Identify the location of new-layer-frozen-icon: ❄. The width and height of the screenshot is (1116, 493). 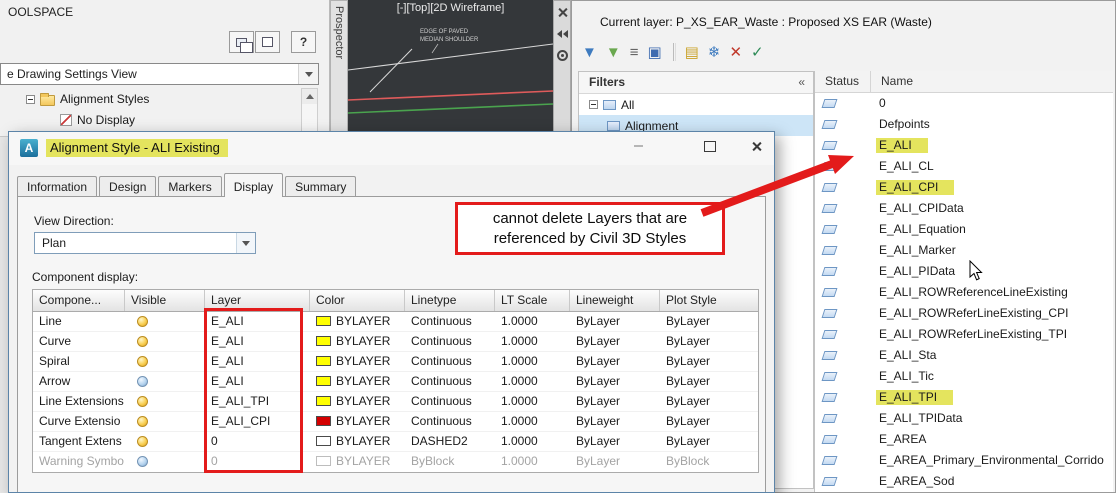
(714, 52).